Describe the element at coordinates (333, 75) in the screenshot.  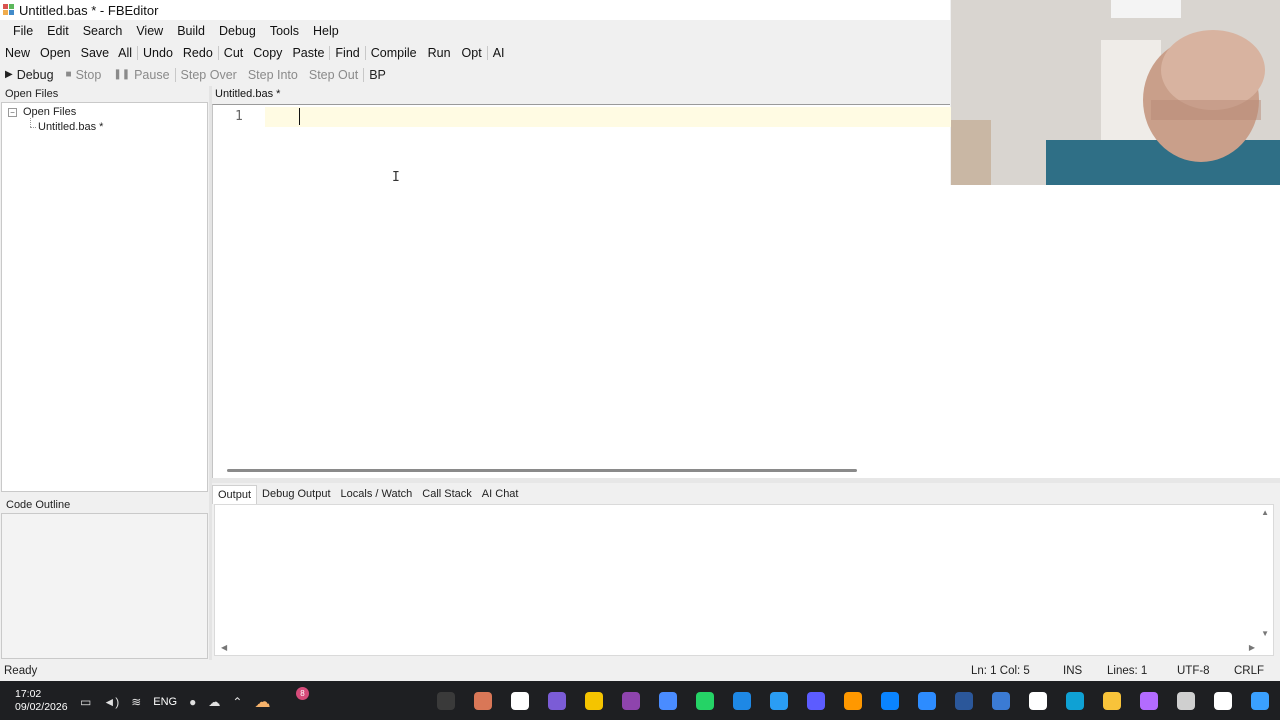
I see `step-out-button: Step Out` at that location.